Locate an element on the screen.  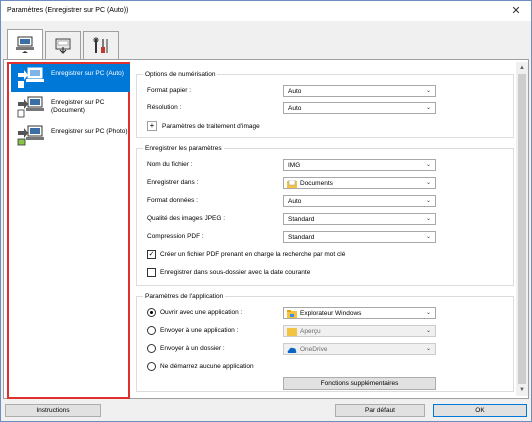
send-folder-radio is located at coordinates (151, 348).